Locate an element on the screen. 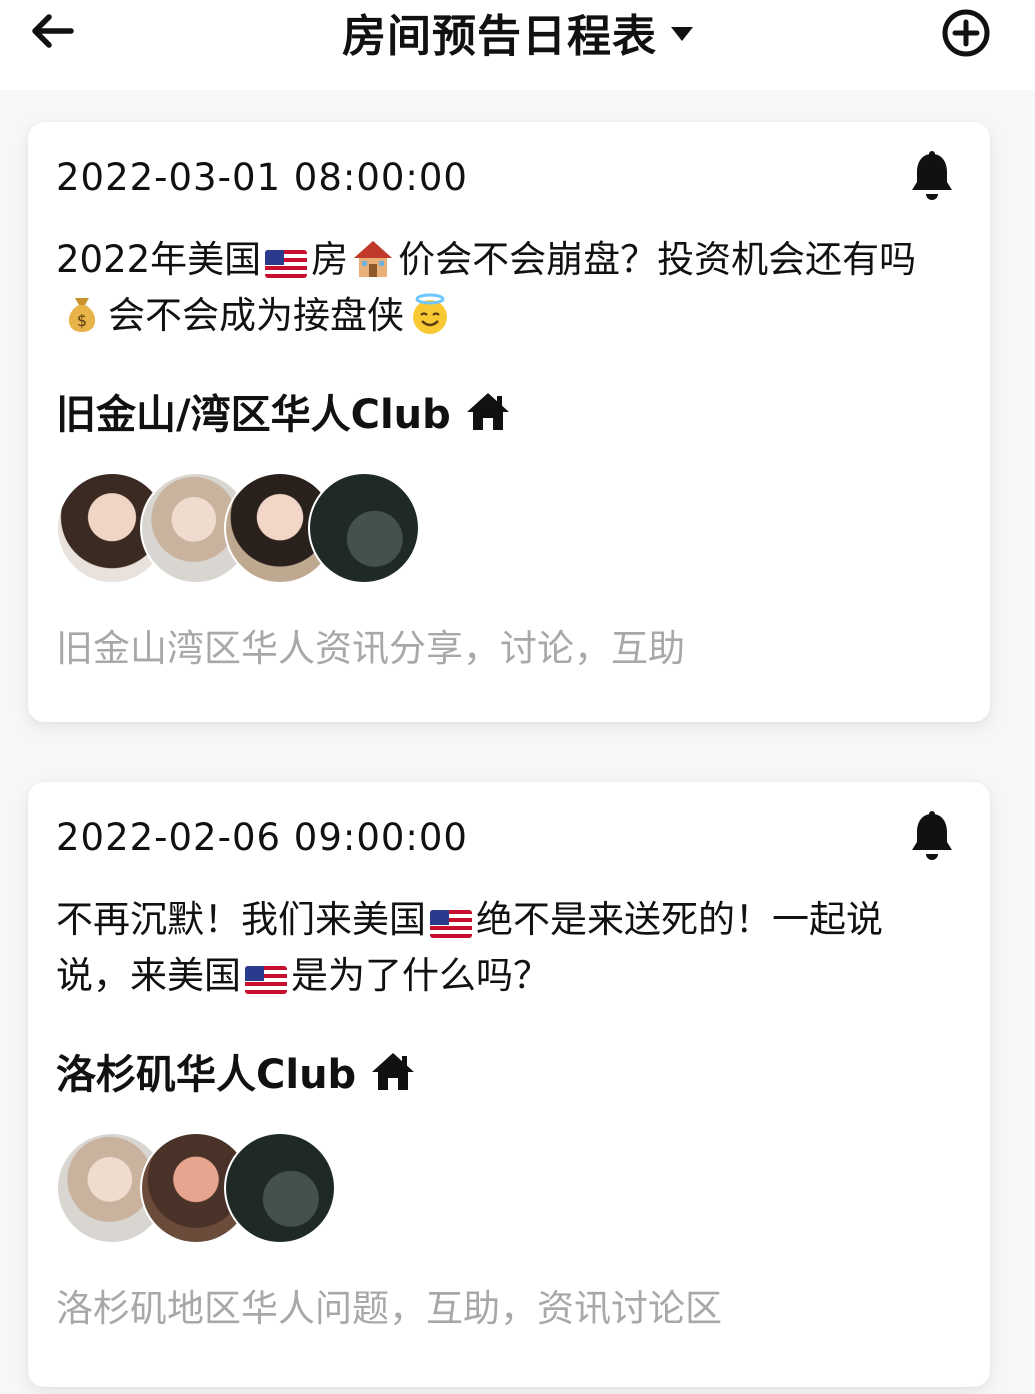 This screenshot has height=1394, width=1035. club-name: 旧金山/湾区华人Club is located at coordinates (253, 415).